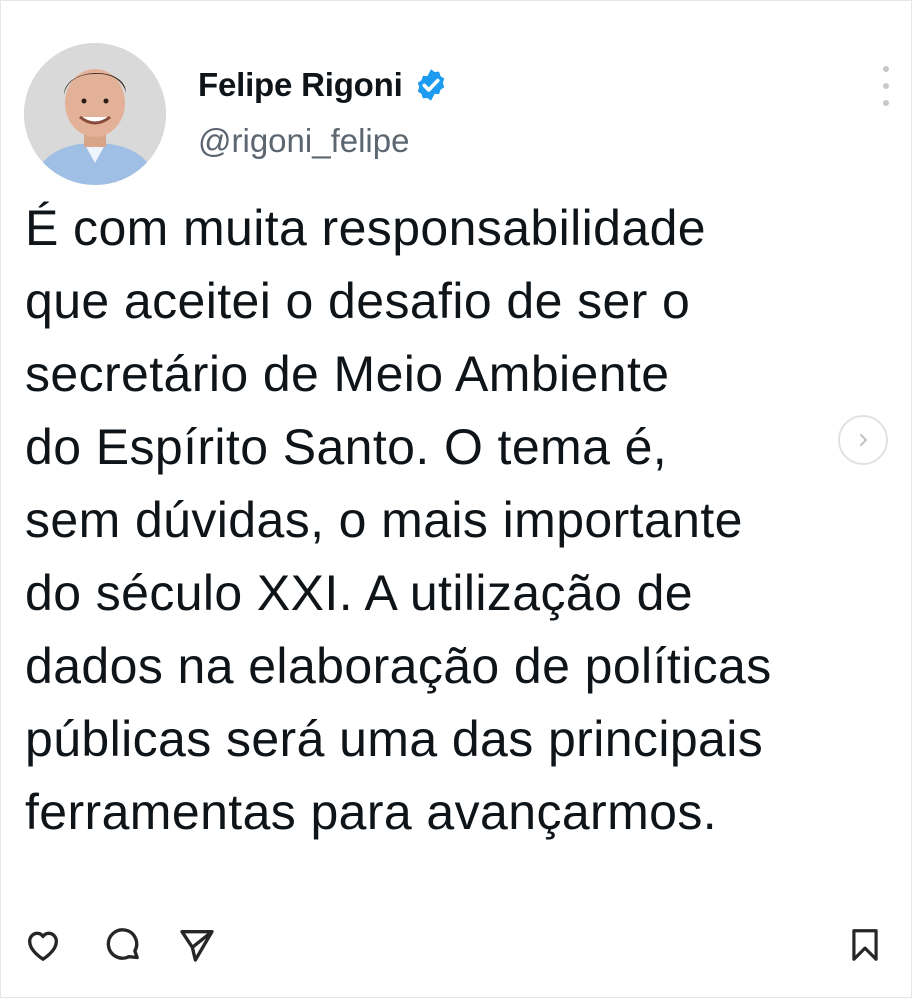 The image size is (914, 1000). I want to click on post-text-line: dados na elaboração de políticas, so click(398, 666).